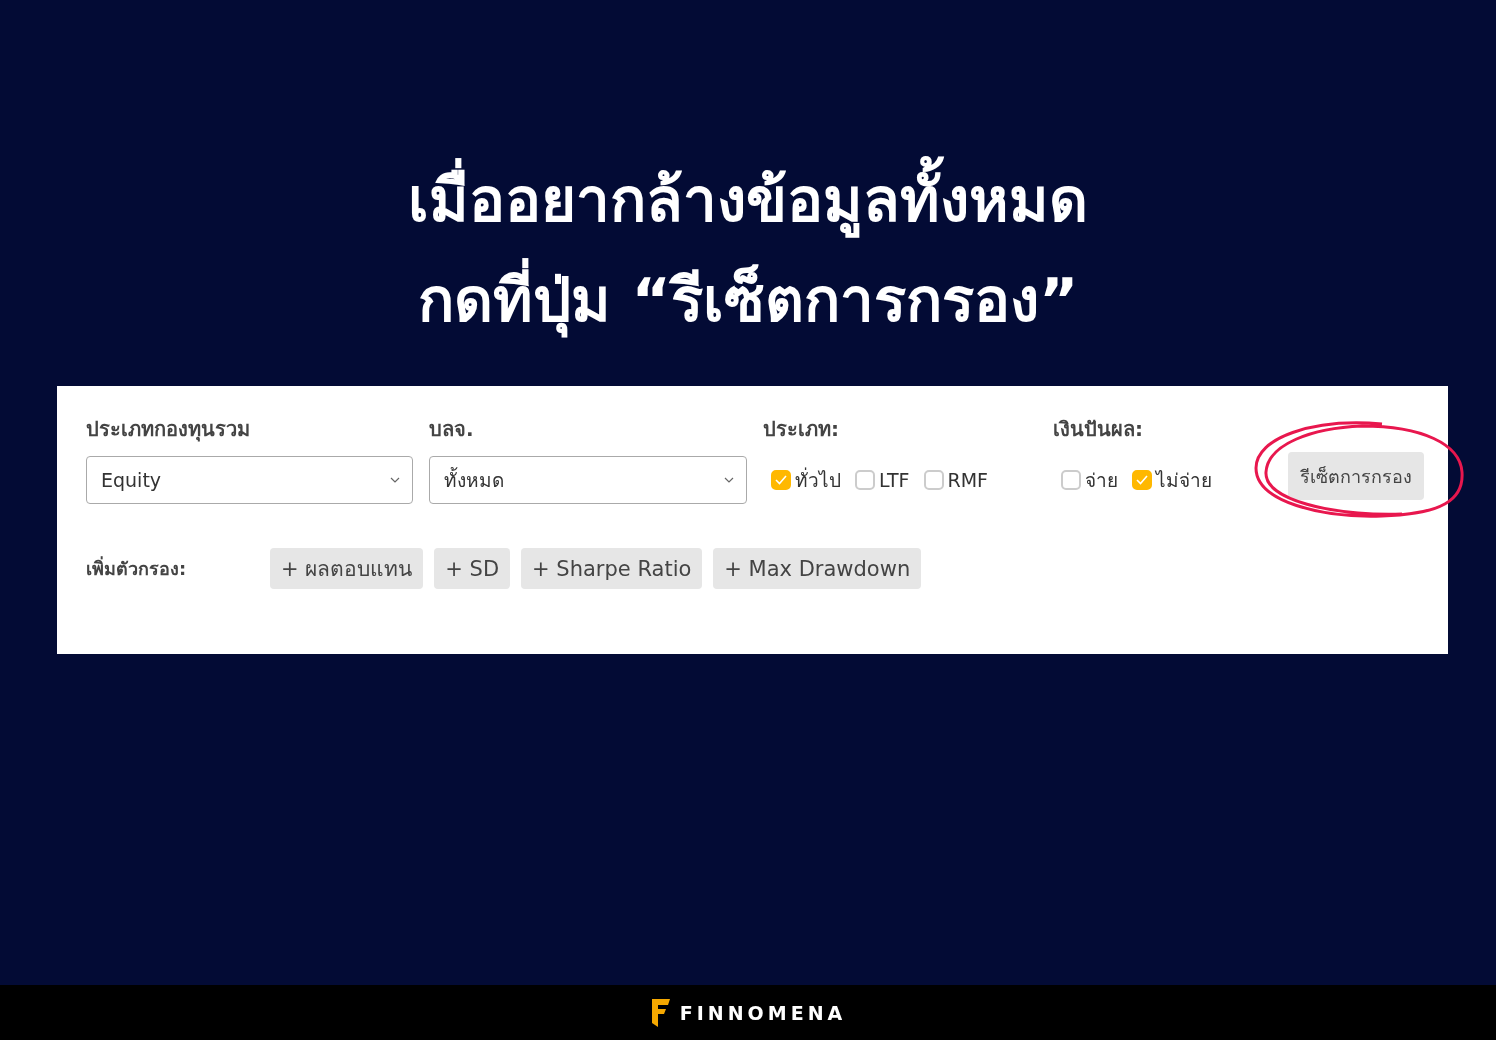 The image size is (1496, 1040). I want to click on add-filter-button: + ผลตอบแทน, so click(347, 568).